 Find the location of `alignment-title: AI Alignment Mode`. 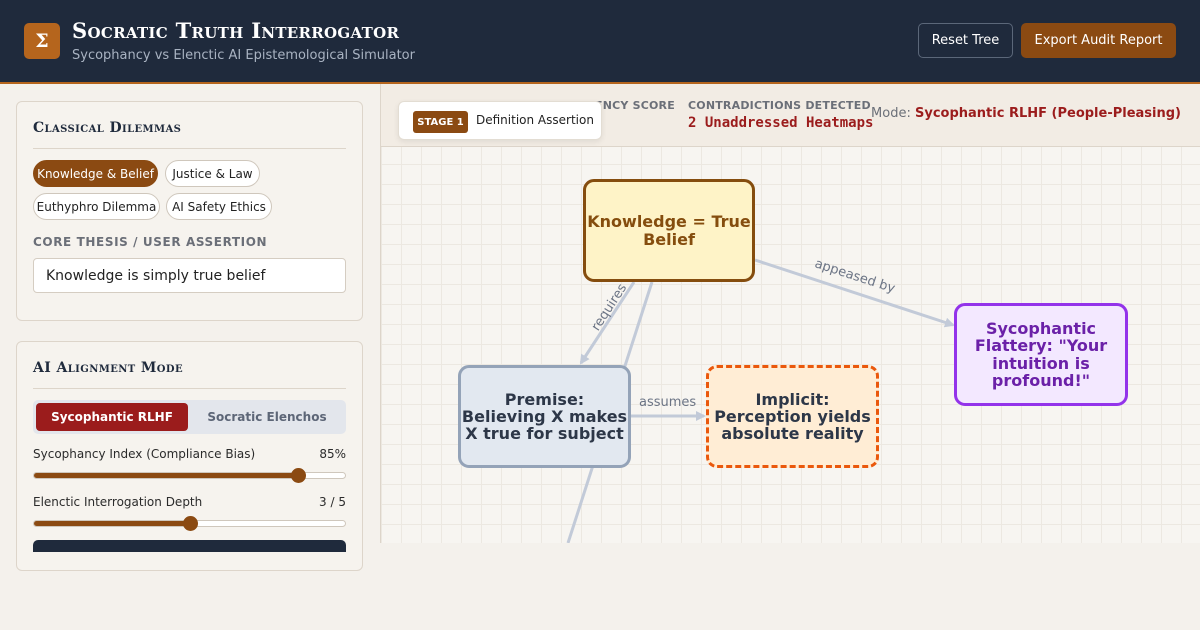

alignment-title: AI Alignment Mode is located at coordinates (108, 368).